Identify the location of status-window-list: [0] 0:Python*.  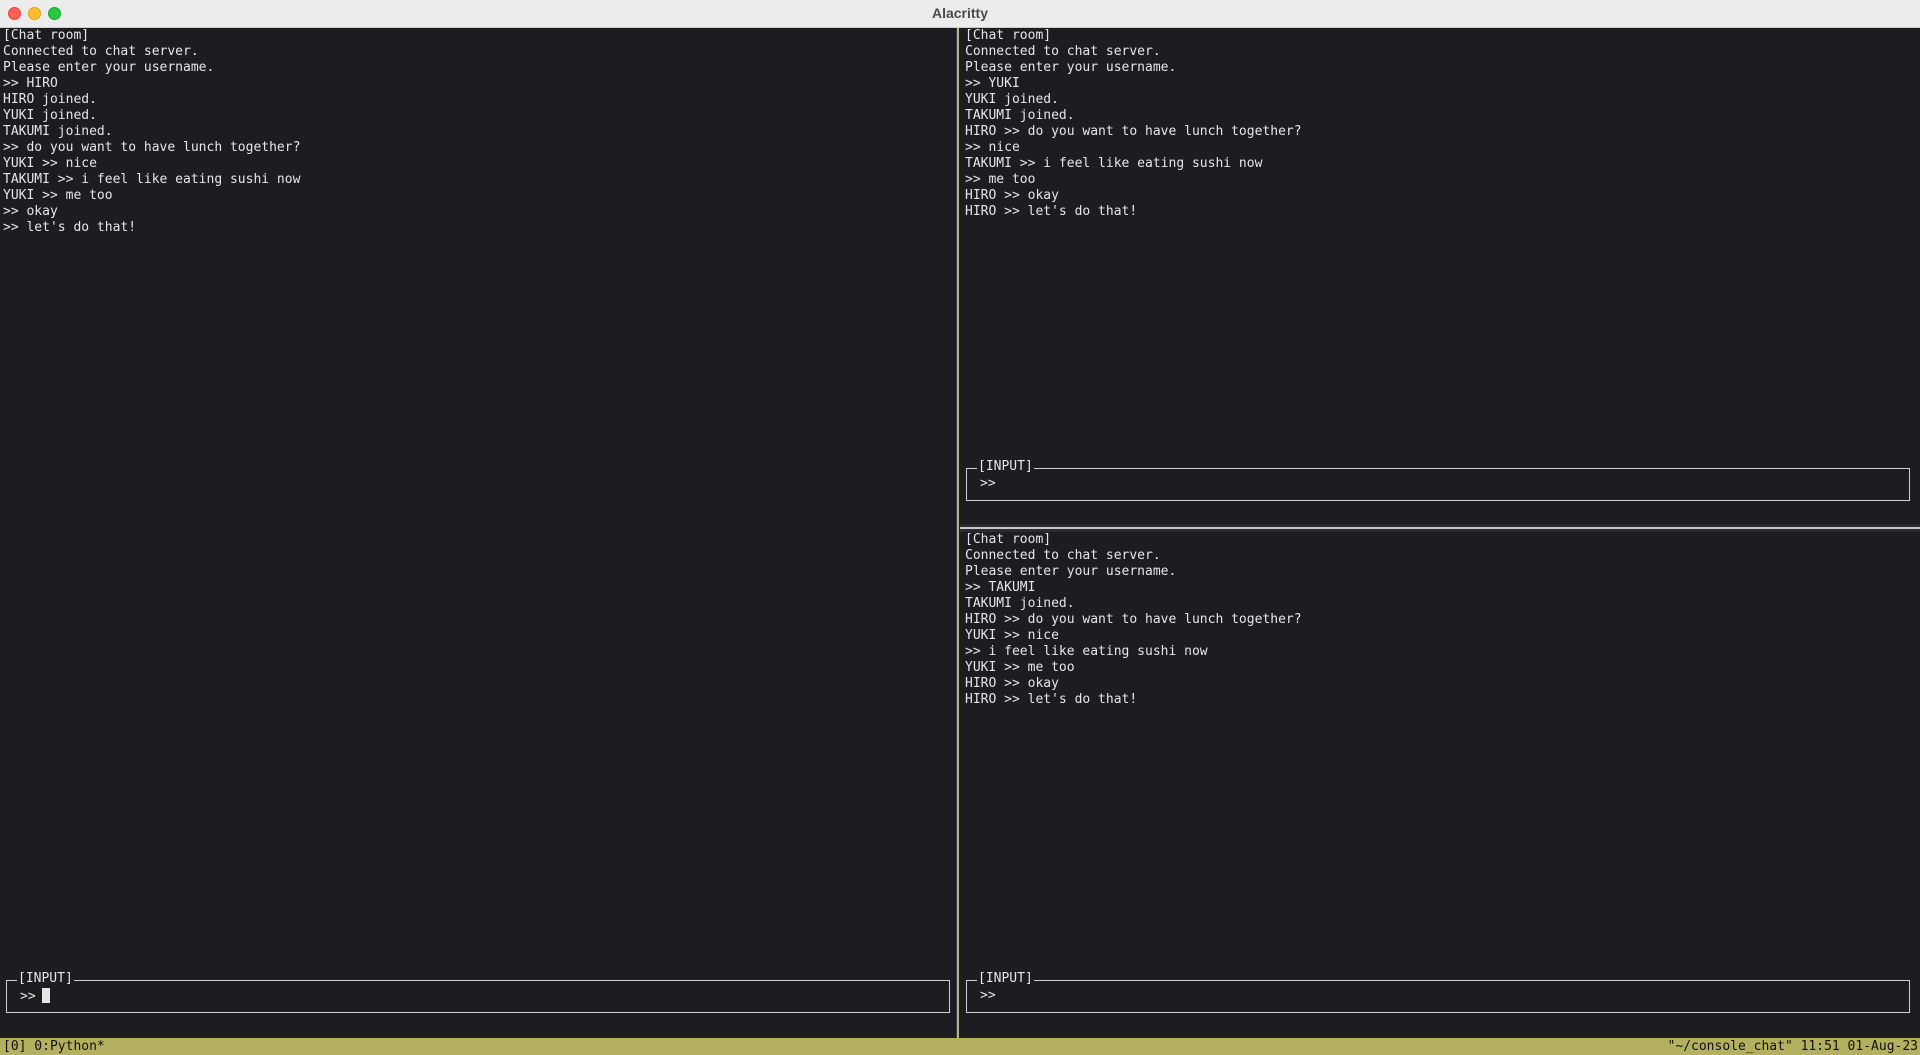
(54, 1046).